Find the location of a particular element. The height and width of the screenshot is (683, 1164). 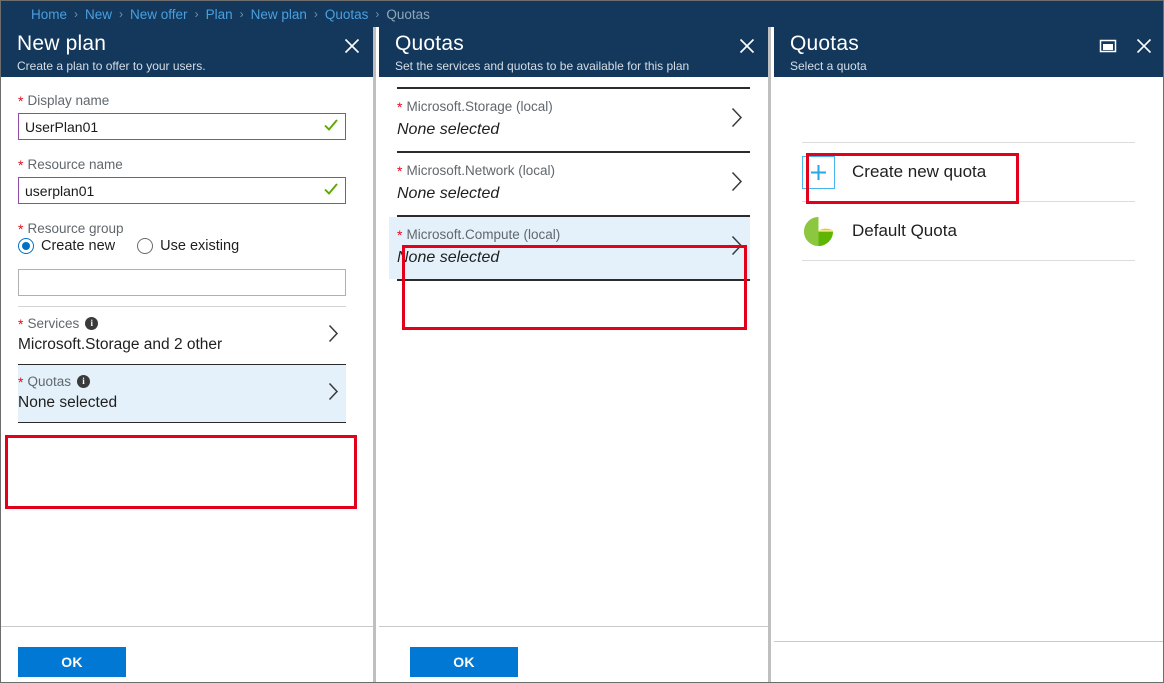

create-new-quota-row: Create new quota is located at coordinates (968, 172).